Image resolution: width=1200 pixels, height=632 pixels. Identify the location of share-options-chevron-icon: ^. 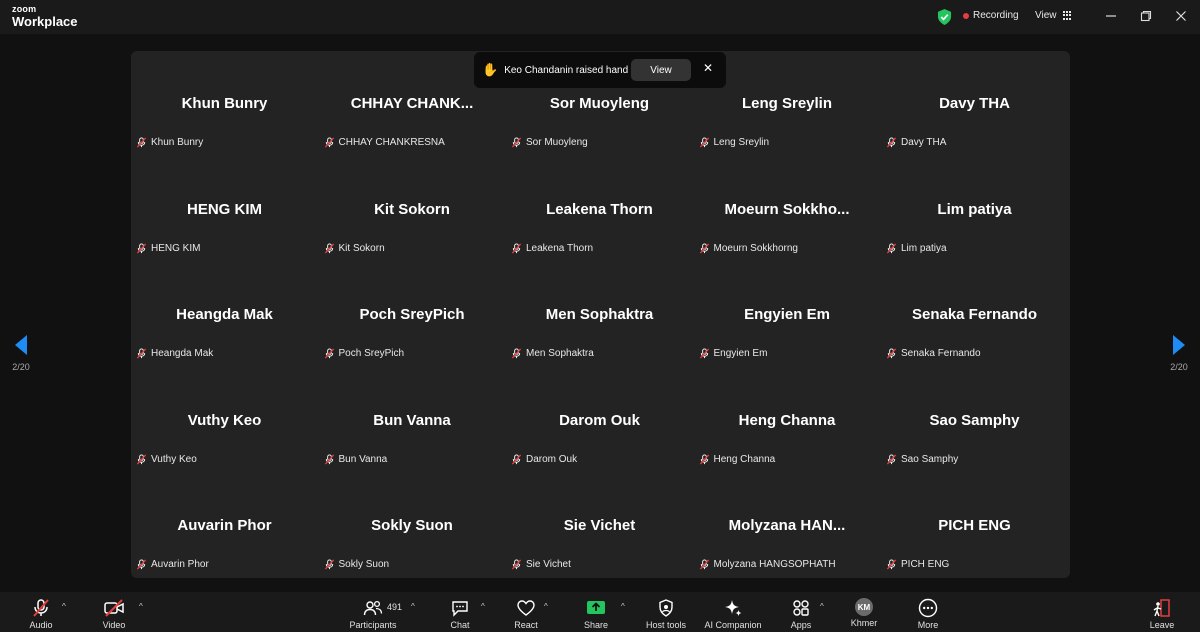
(623, 606).